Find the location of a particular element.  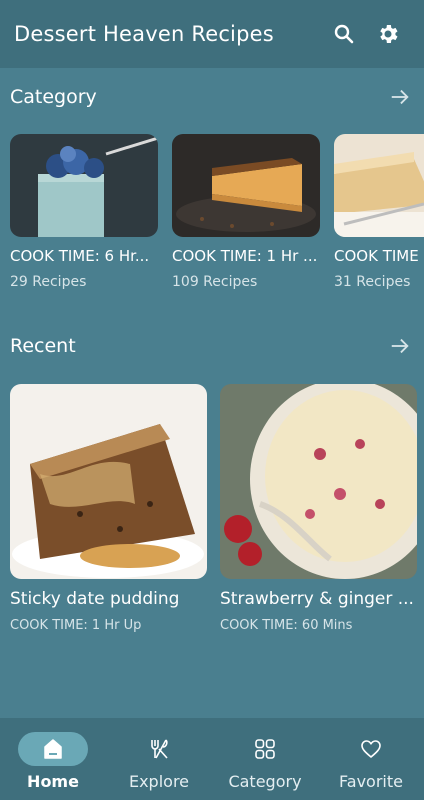

category-count: 31 Recipes is located at coordinates (372, 282).